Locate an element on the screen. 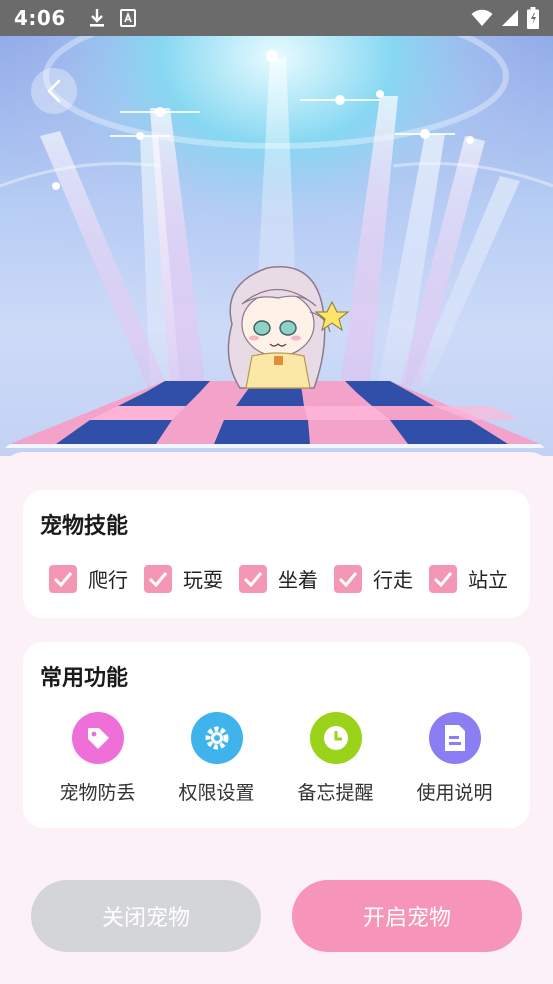 The height and width of the screenshot is (984, 553). skill-crawl: 爬行 is located at coordinates (88, 578).